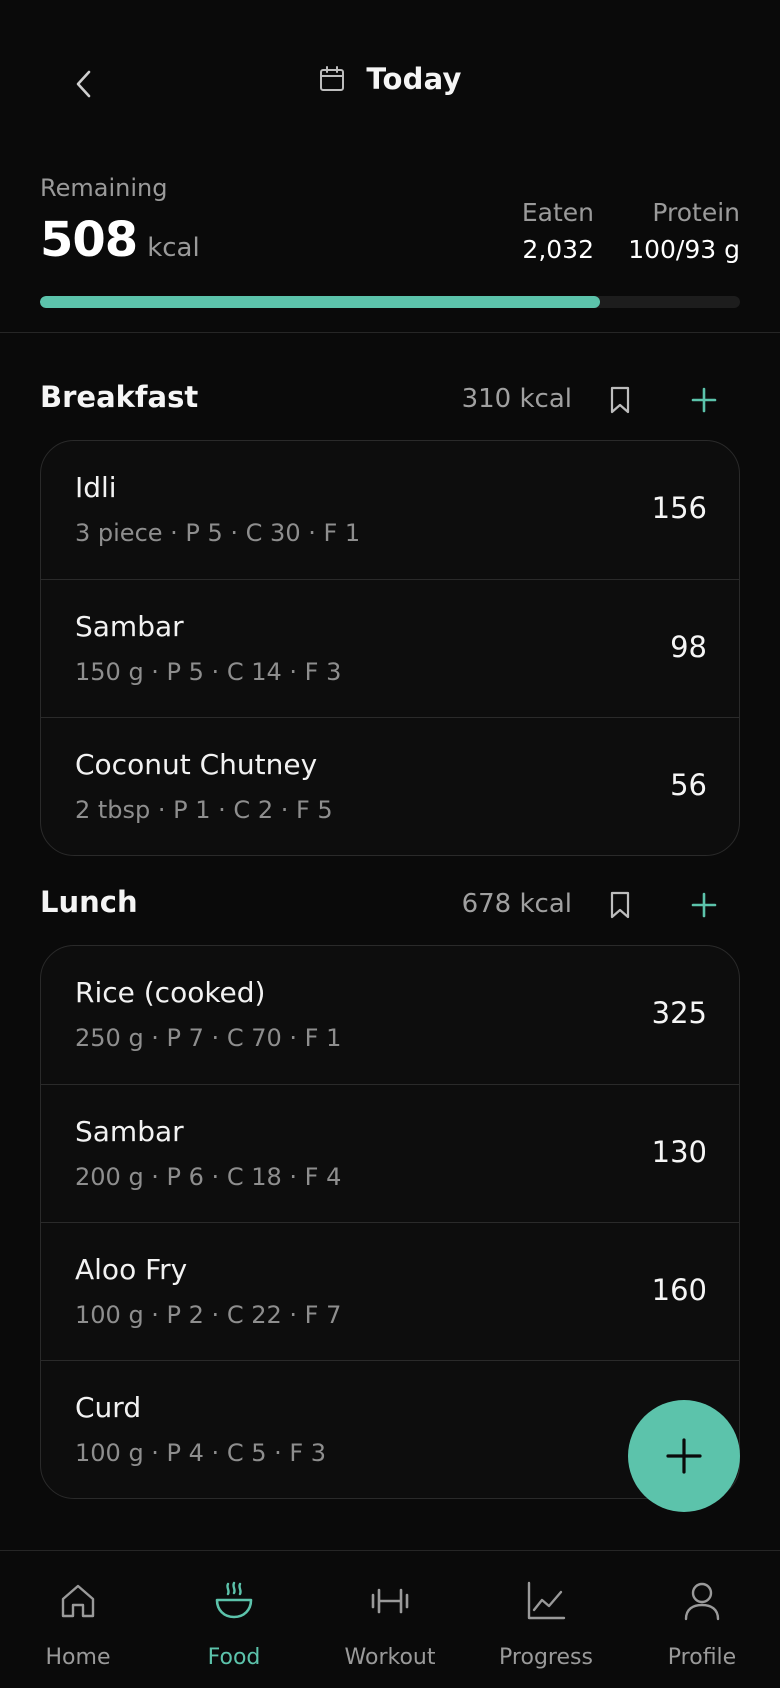  What do you see at coordinates (390, 510) in the screenshot?
I see `food-item-row: Idli 3 piece · P 5 · C 30 · F 1 156` at bounding box center [390, 510].